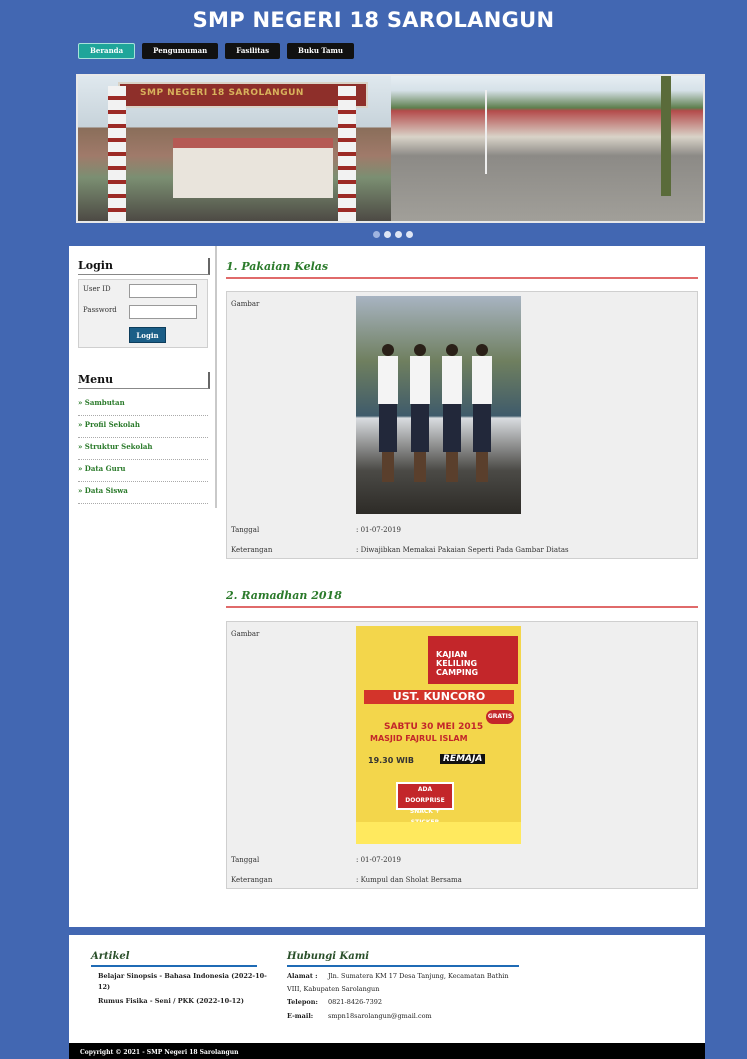  Describe the element at coordinates (253, 51) in the screenshot. I see `nav-fasilitas: Fasilitas` at that location.